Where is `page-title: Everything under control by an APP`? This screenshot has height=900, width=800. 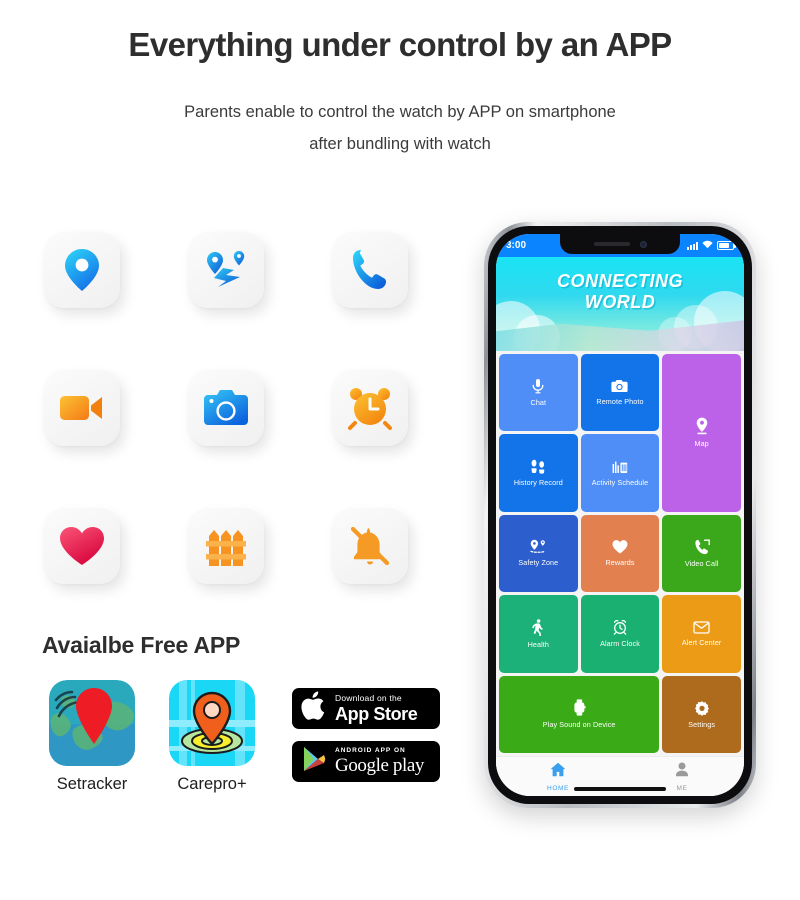 page-title: Everything under control by an APP is located at coordinates (400, 44).